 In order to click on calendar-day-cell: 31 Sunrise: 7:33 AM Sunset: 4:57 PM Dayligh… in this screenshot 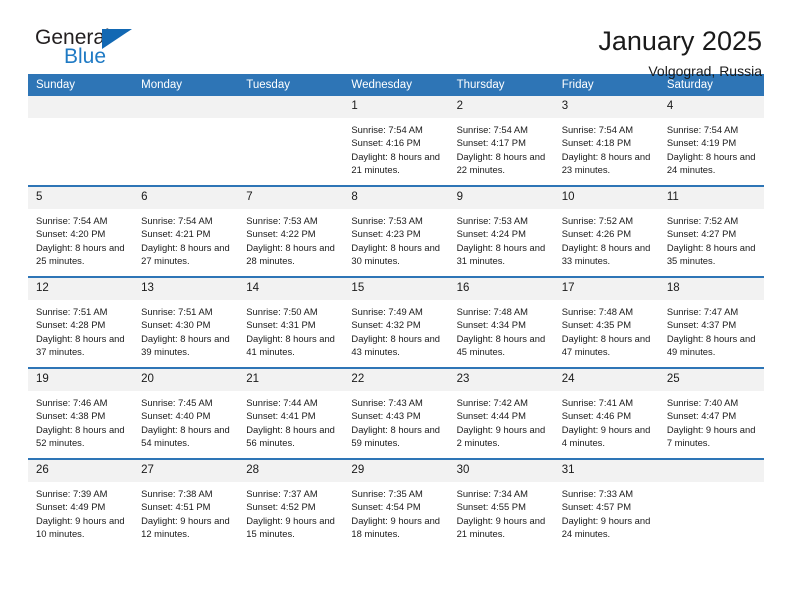, I will do `click(606, 504)`.